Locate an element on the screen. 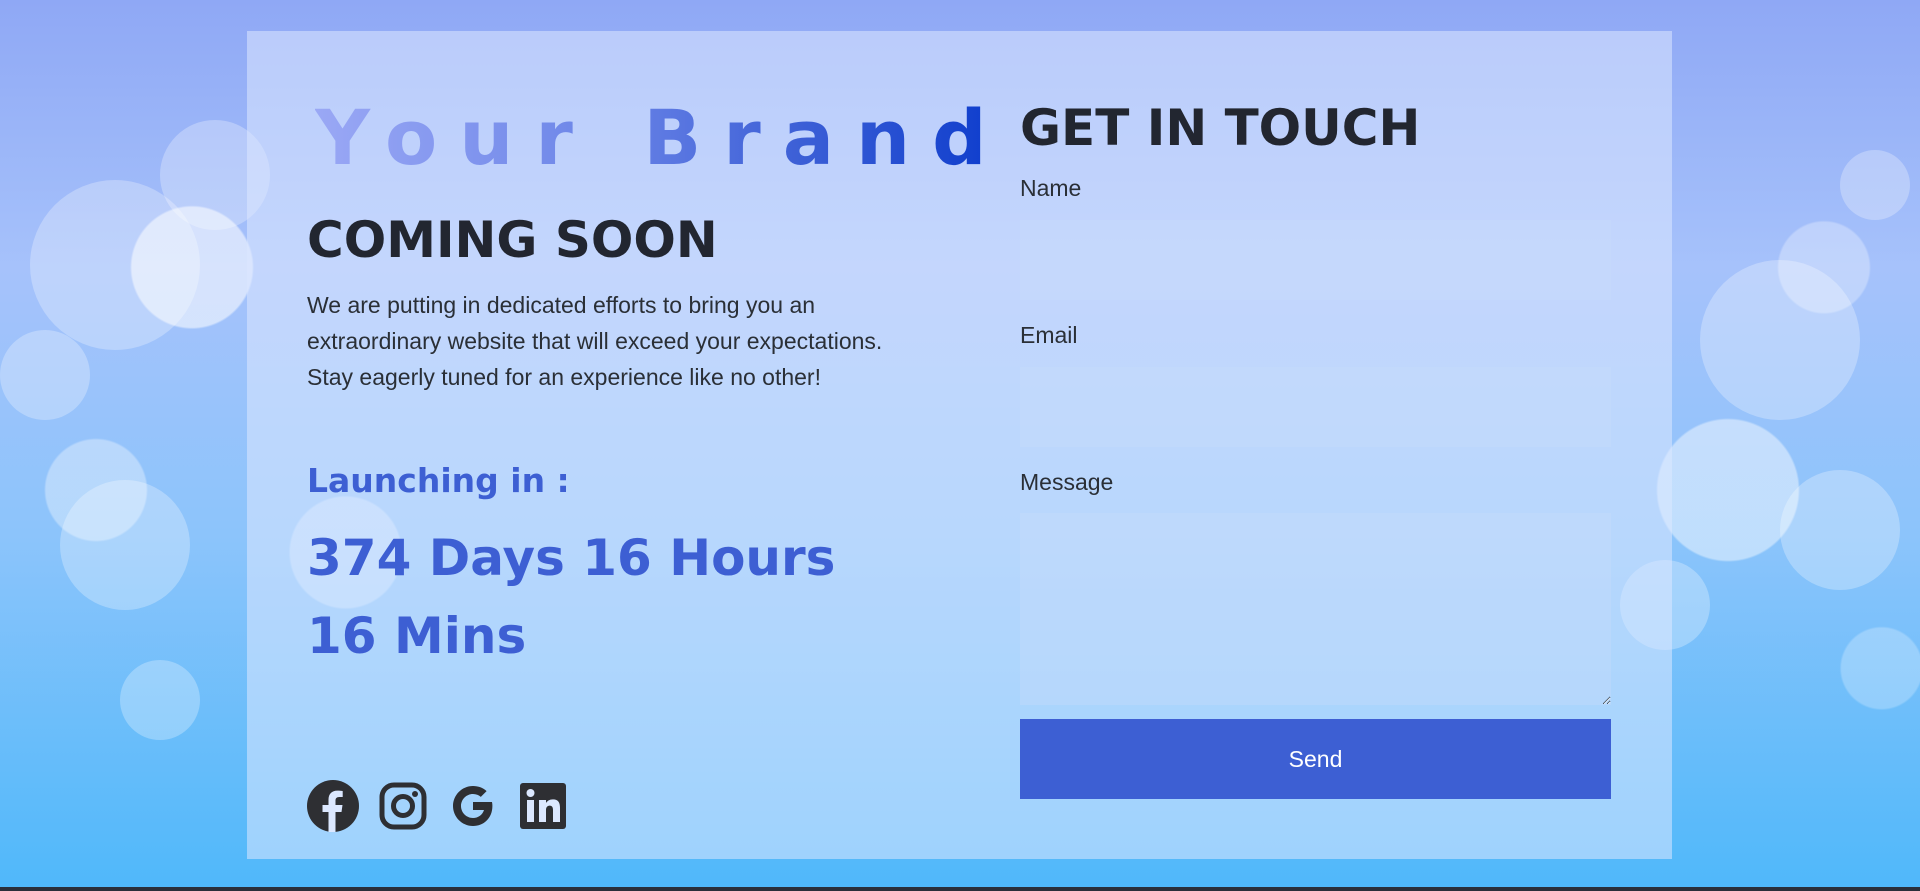  send-button: Send is located at coordinates (1315, 759).